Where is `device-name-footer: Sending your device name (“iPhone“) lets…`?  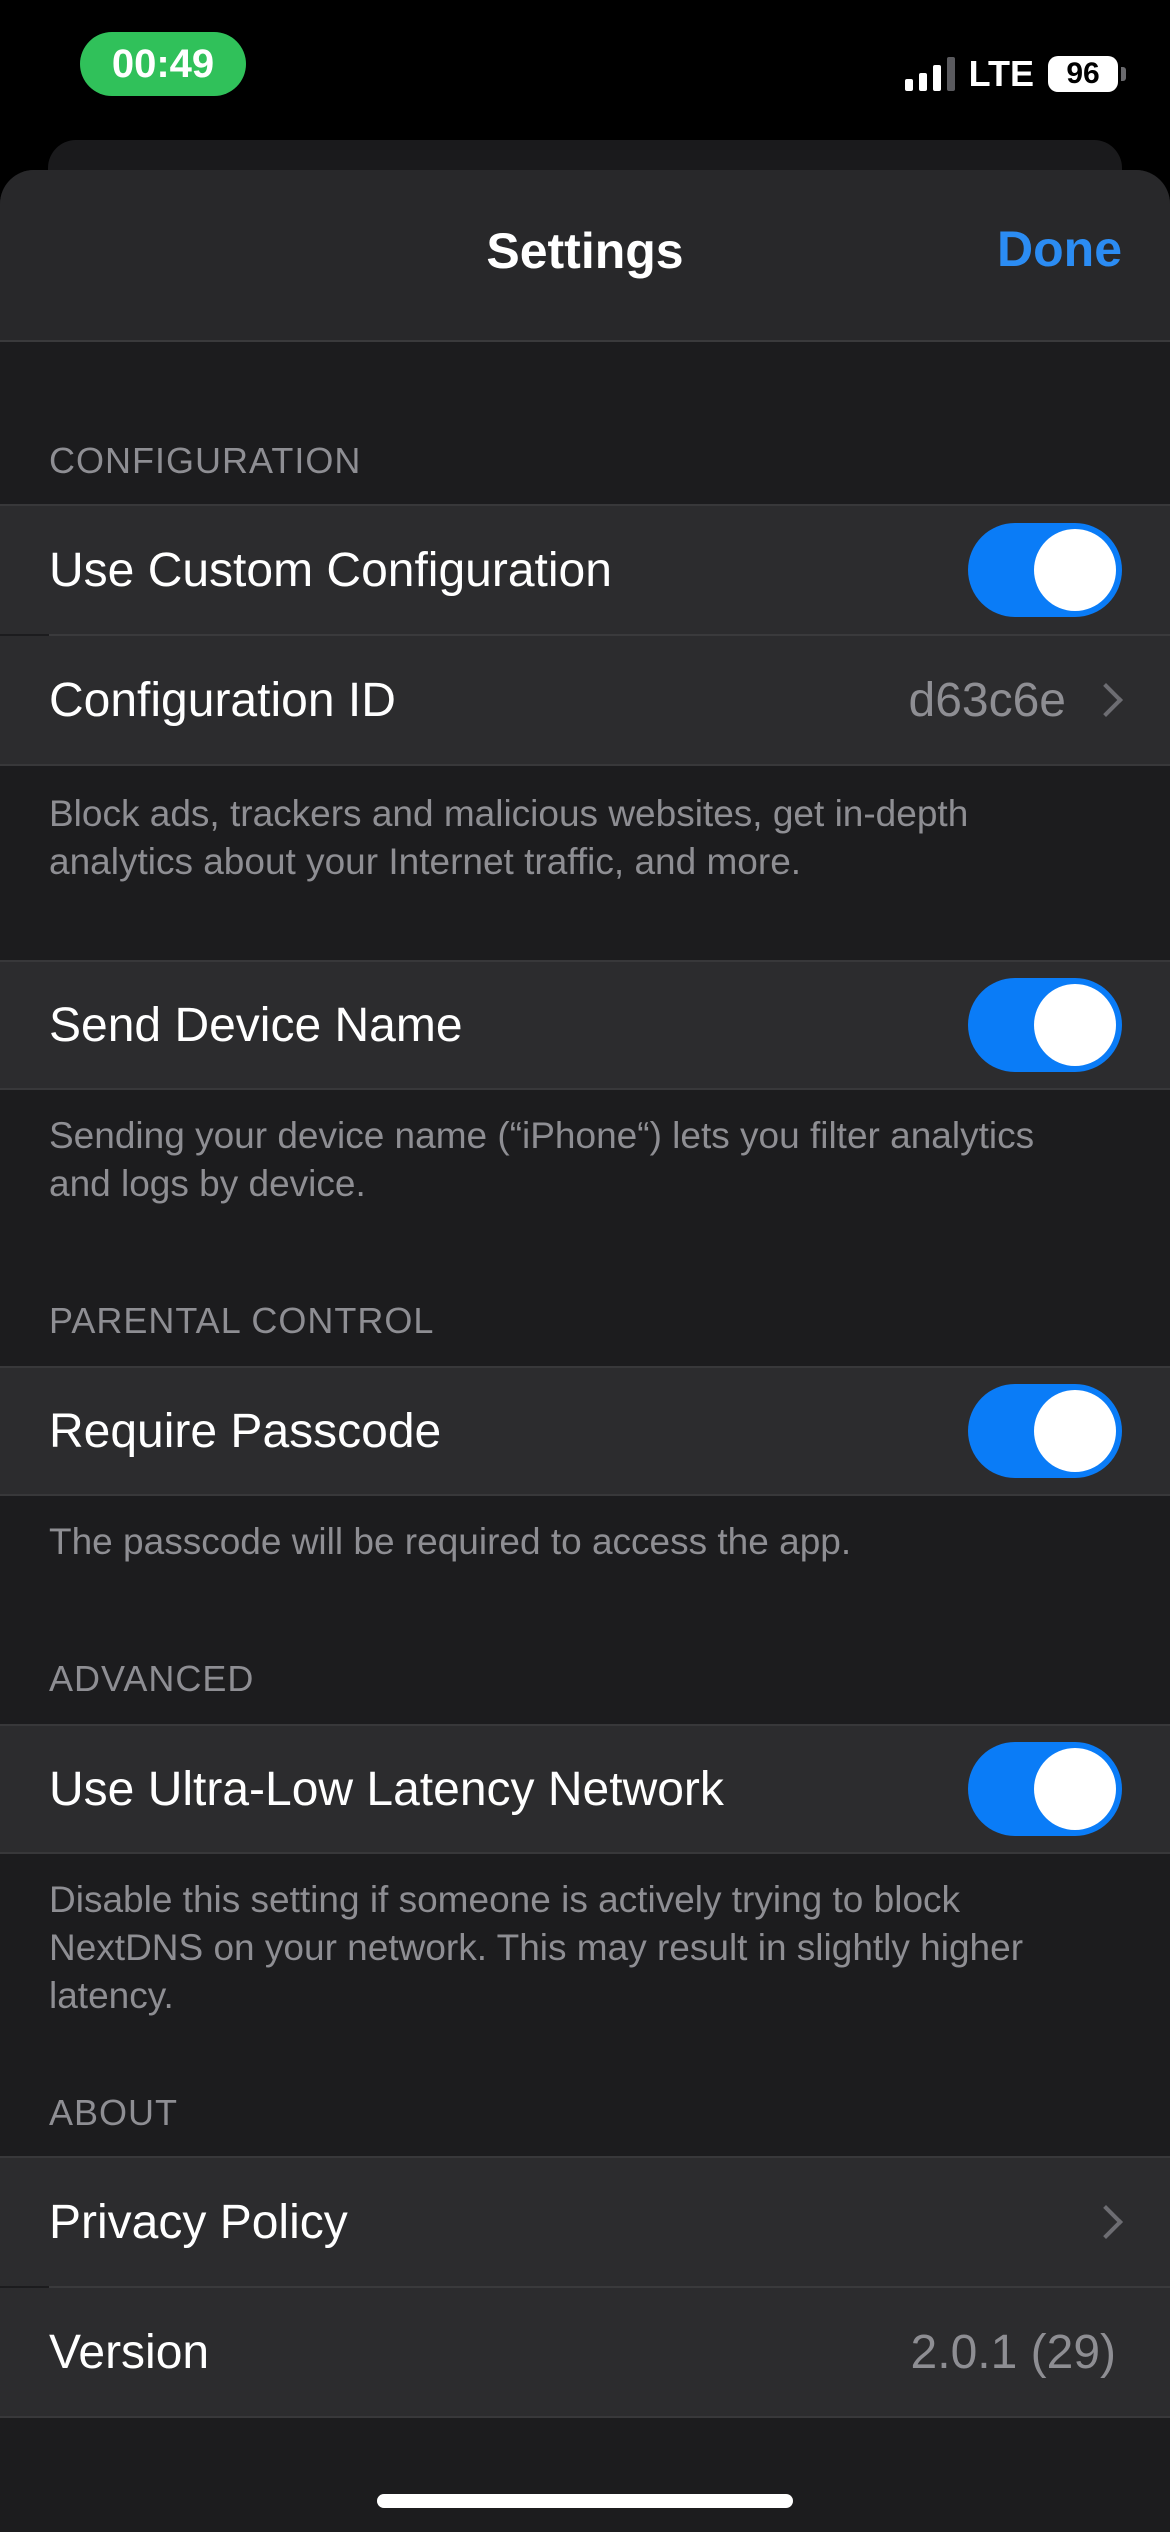 device-name-footer: Sending your device name (“iPhone“) lets… is located at coordinates (542, 1159).